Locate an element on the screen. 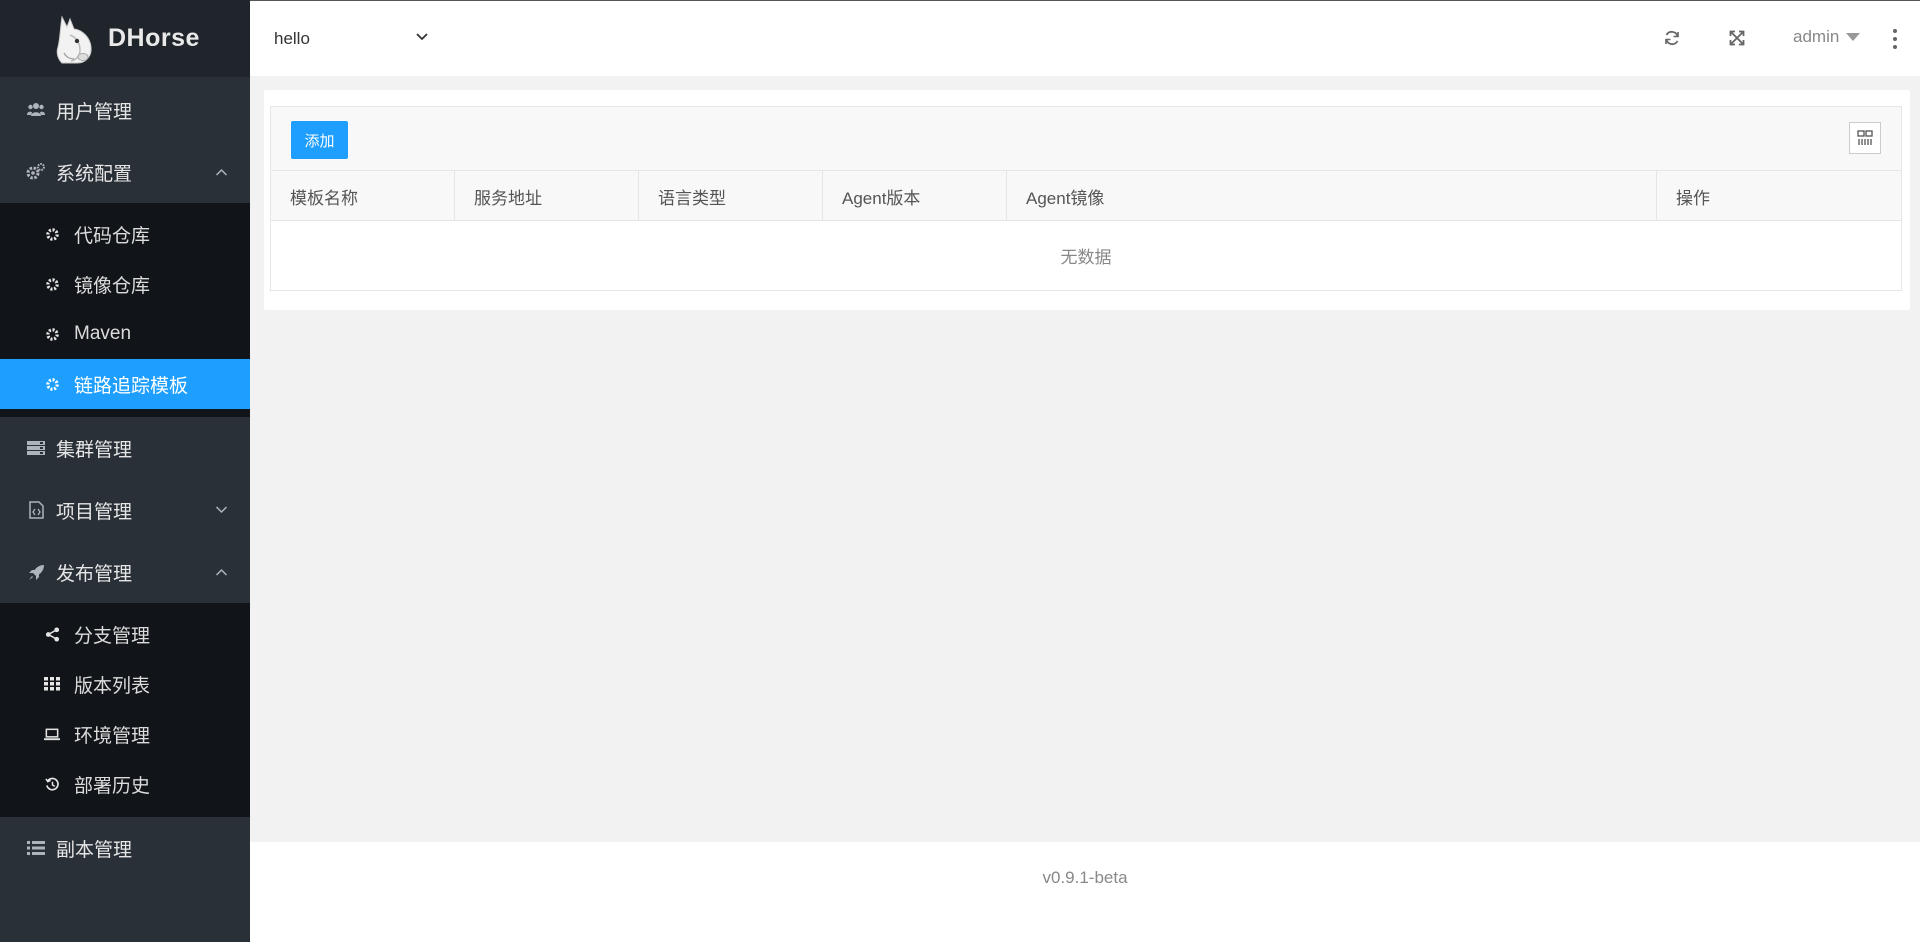  col-agent-version: Agent版本 is located at coordinates (915, 196).